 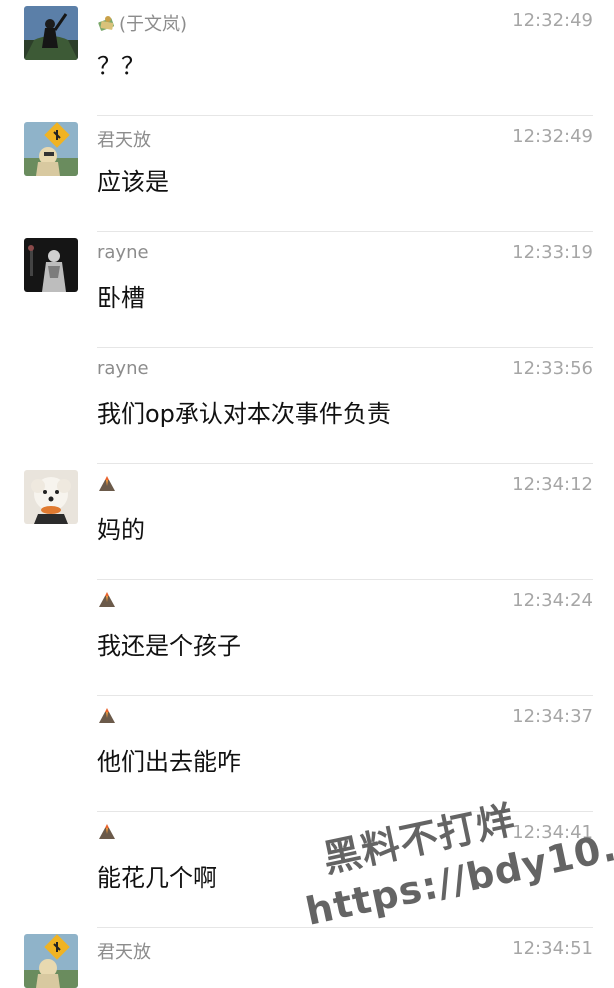 What do you see at coordinates (552, 252) in the screenshot?
I see `message-time: 12:33:19` at bounding box center [552, 252].